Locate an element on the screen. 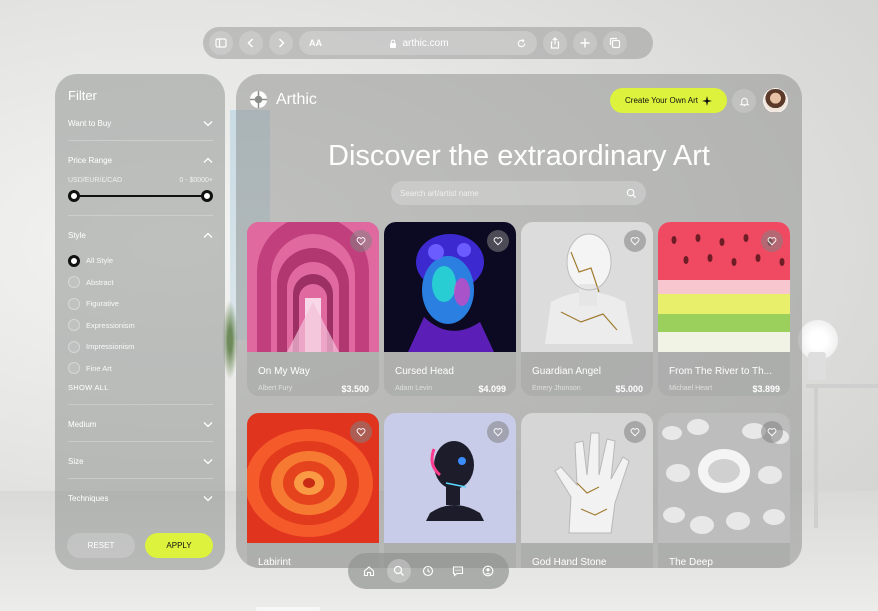  artwork-artist: Albert Fury is located at coordinates (275, 388).